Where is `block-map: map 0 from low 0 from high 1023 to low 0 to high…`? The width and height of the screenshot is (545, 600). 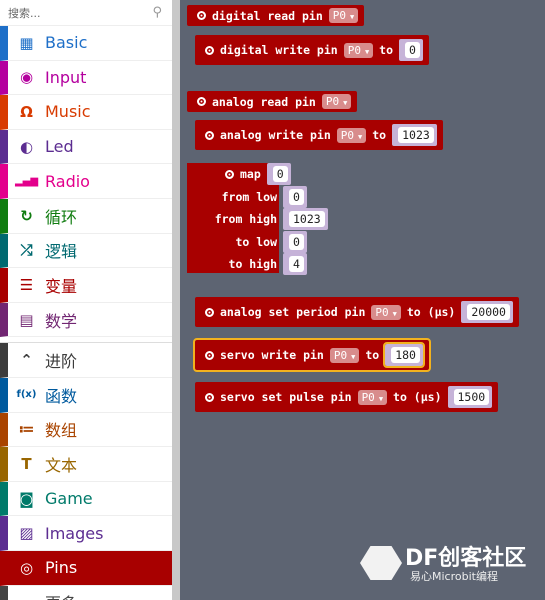 block-map: map 0 from low 0 from high 1023 to low 0 to high… is located at coordinates (257, 219).